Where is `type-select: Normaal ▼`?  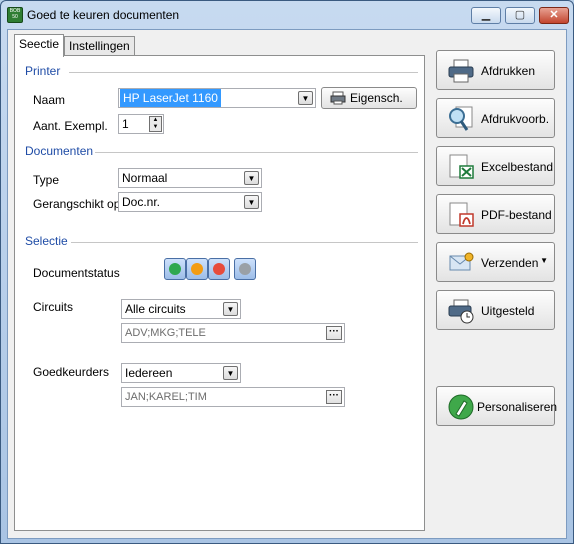
type-select: Normaal ▼ is located at coordinates (190, 178).